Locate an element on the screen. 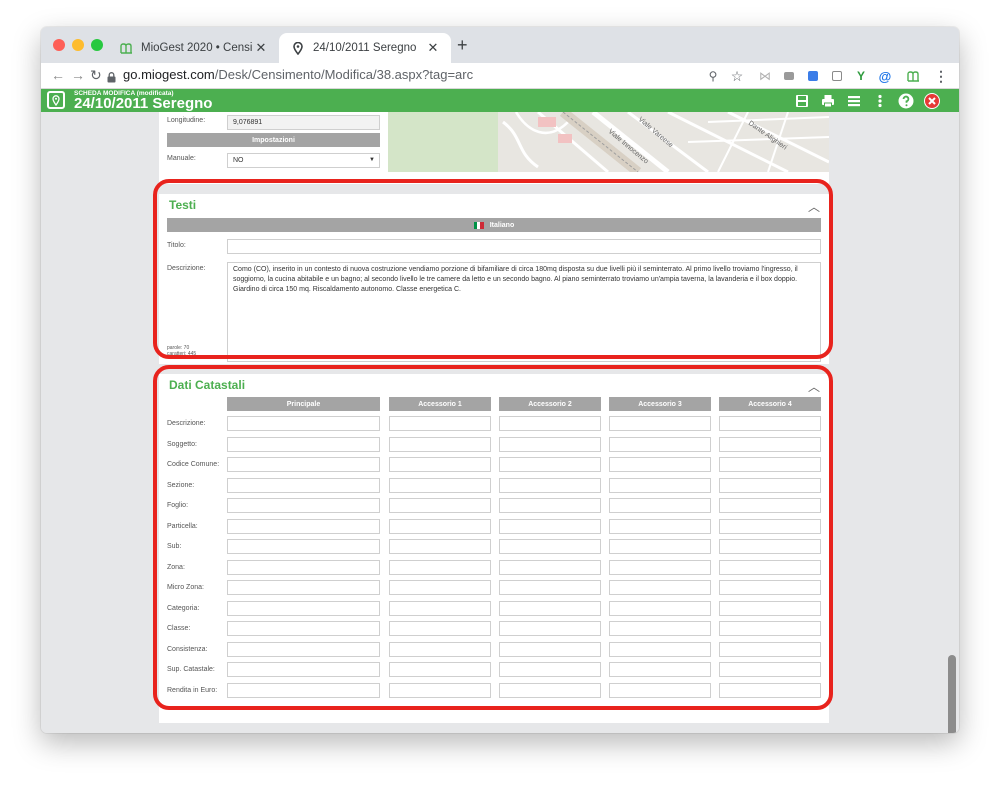  scrollbar is located at coordinates (952, 694).